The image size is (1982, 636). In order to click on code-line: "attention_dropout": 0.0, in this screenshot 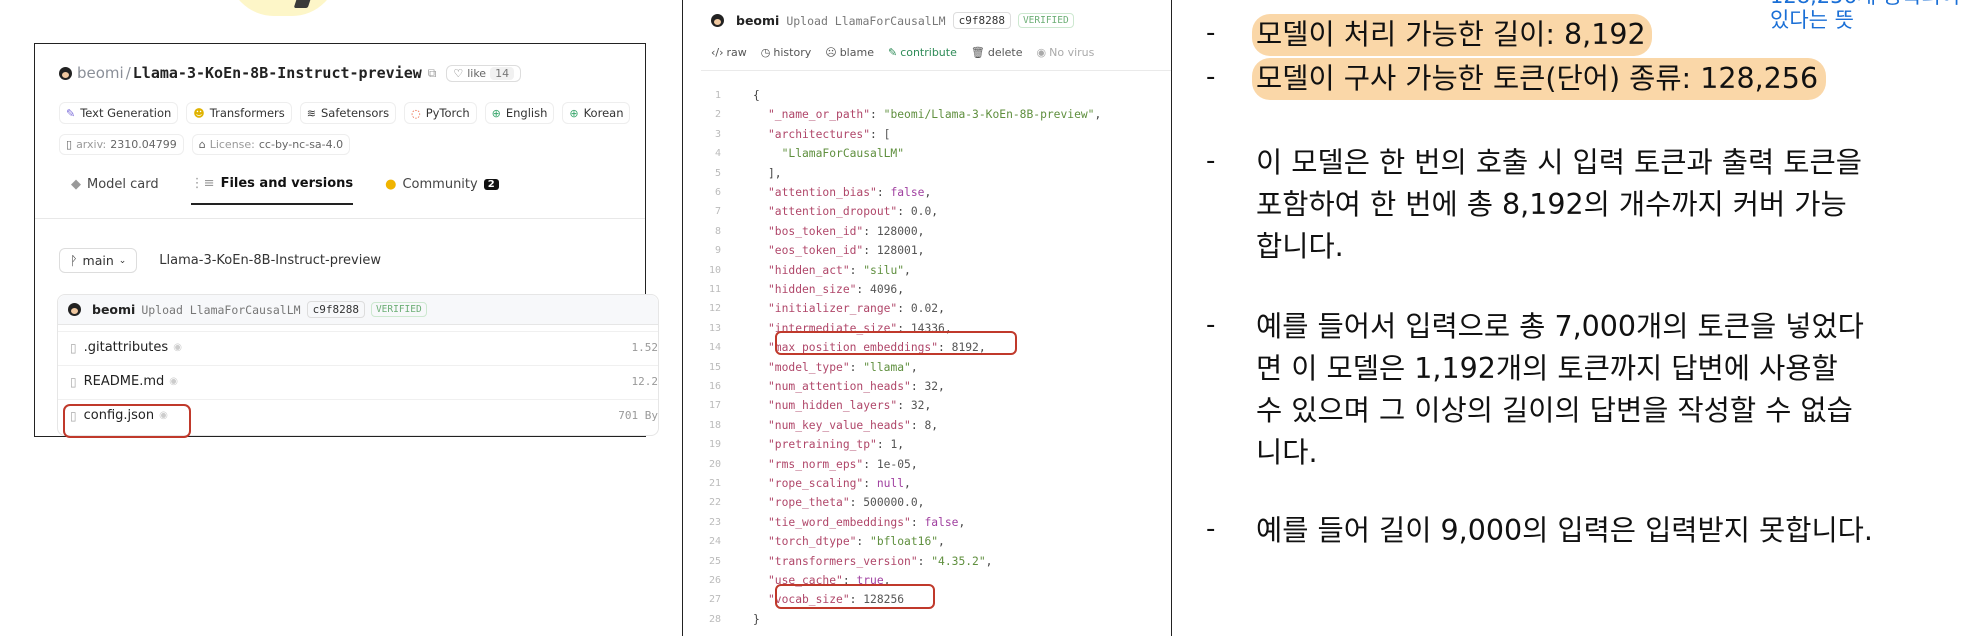, I will do `click(853, 212)`.